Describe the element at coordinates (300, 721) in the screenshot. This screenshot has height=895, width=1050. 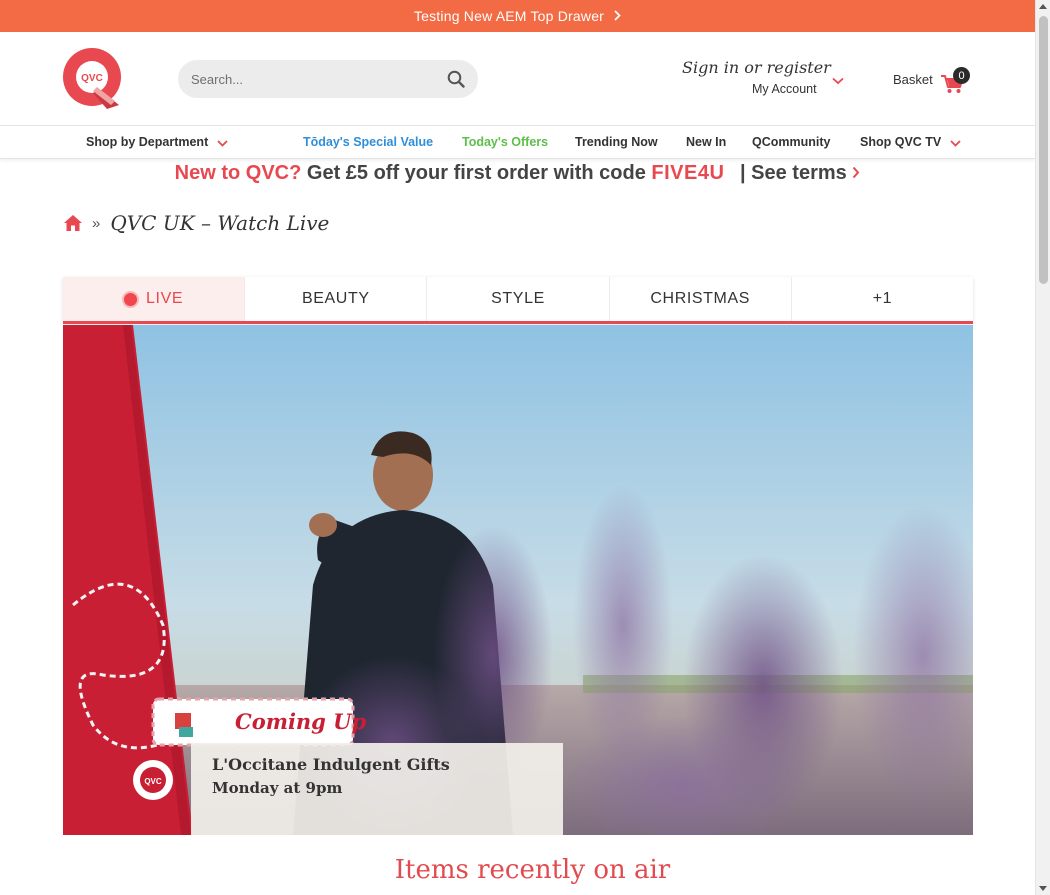
I see `coming-up-title: Coming Up` at that location.